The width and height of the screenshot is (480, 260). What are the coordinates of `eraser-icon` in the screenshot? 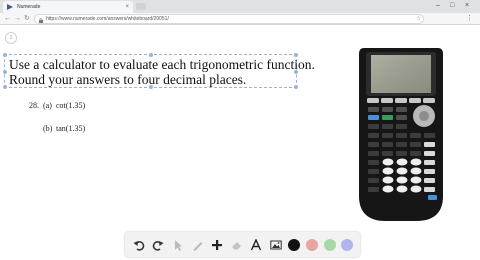 It's located at (237, 245).